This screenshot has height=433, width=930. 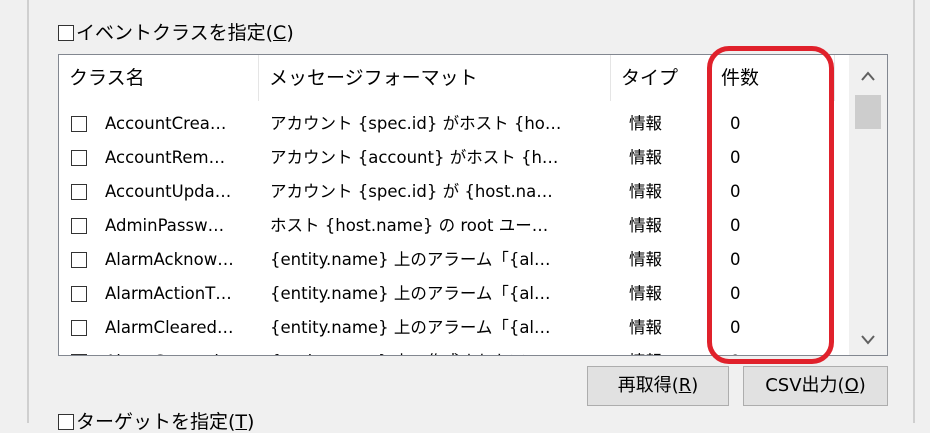 What do you see at coordinates (159, 78) in the screenshot?
I see `column-header-class-name: クラス名` at bounding box center [159, 78].